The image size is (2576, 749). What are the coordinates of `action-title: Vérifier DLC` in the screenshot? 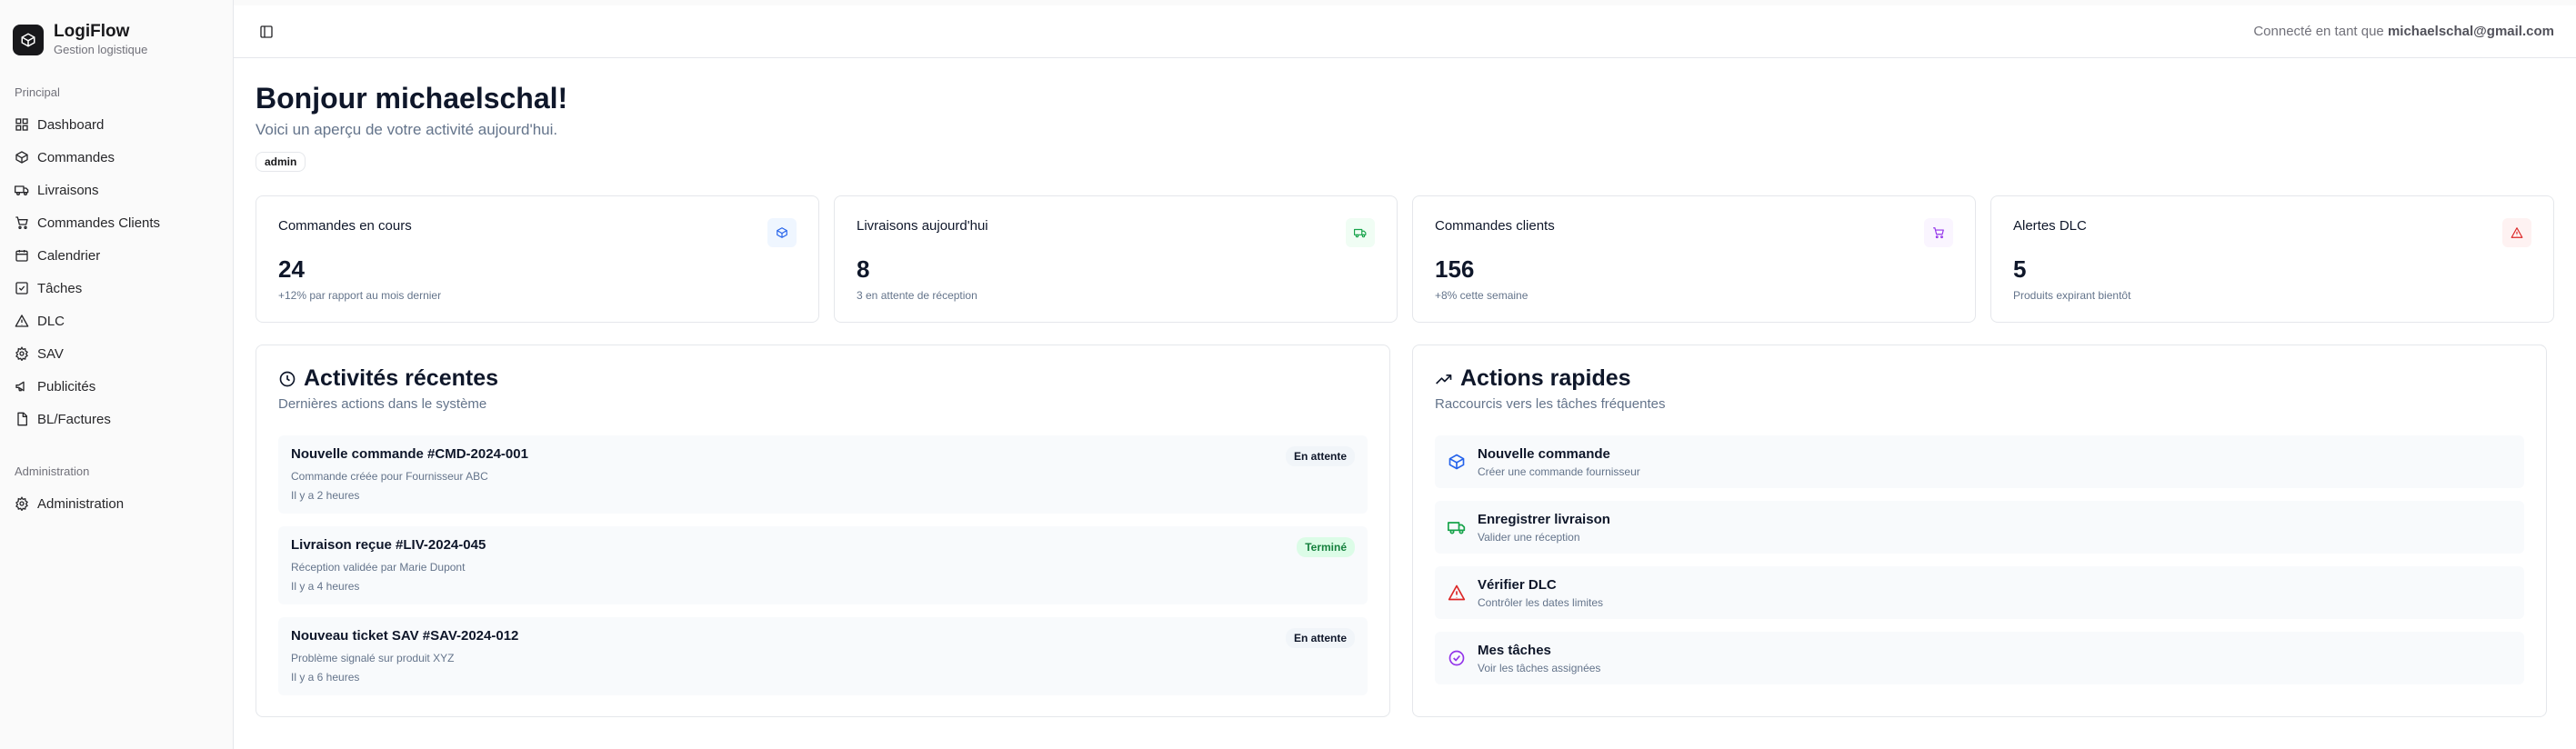 It's located at (1518, 585).